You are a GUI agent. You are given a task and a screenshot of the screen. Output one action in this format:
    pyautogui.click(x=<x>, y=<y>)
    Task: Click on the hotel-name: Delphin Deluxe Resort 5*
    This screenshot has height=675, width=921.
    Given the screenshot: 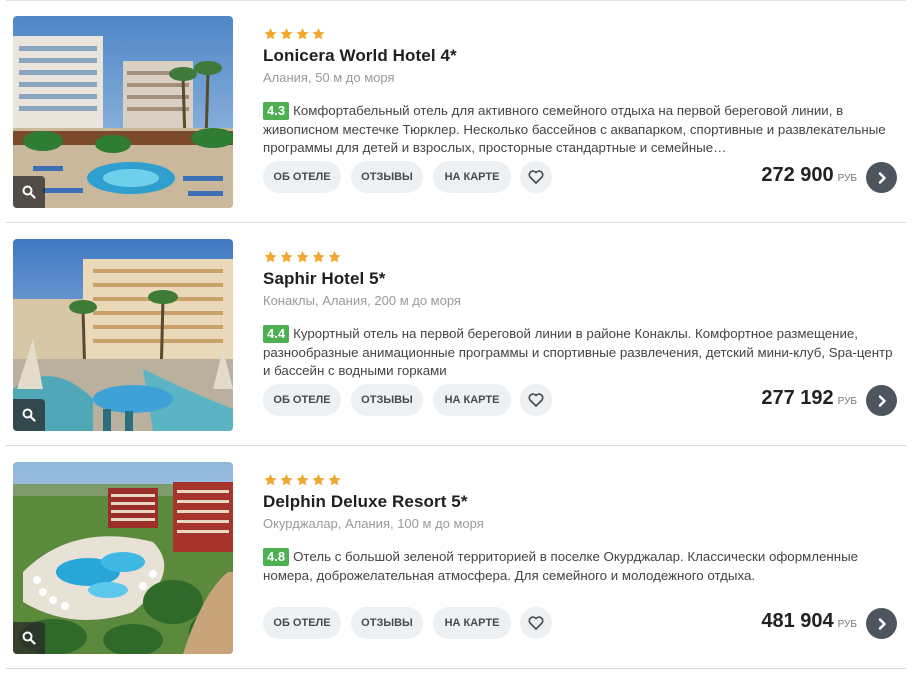 What is the action you would take?
    pyautogui.click(x=365, y=502)
    